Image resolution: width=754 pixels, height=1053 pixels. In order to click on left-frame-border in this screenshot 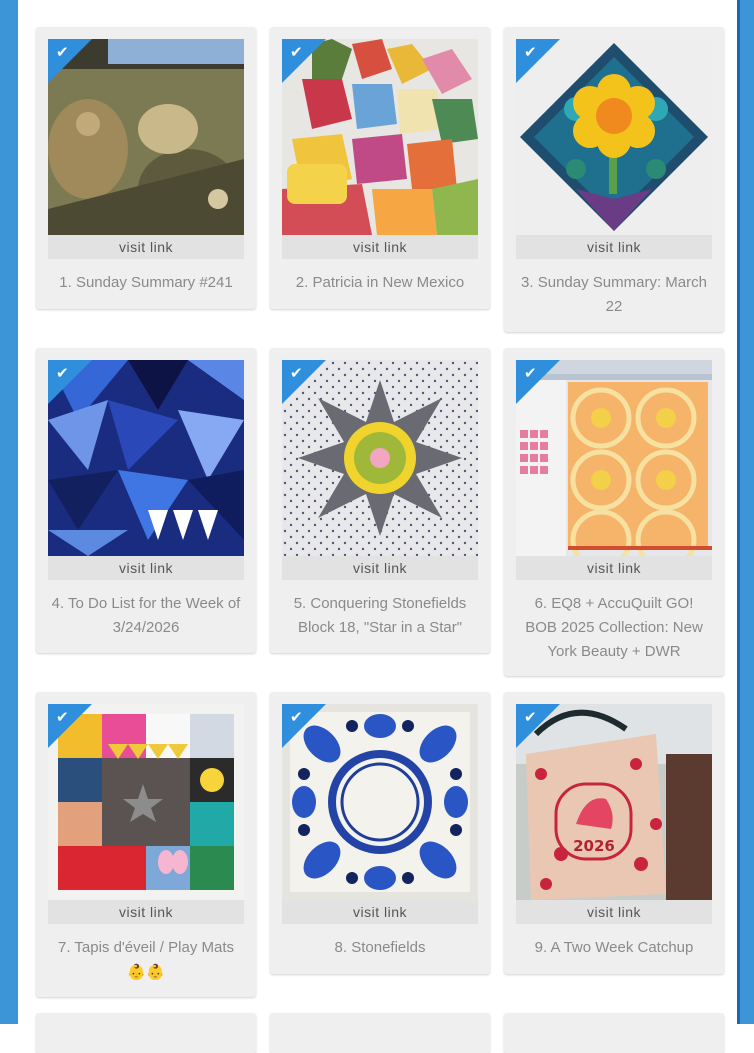, I will do `click(9, 512)`.